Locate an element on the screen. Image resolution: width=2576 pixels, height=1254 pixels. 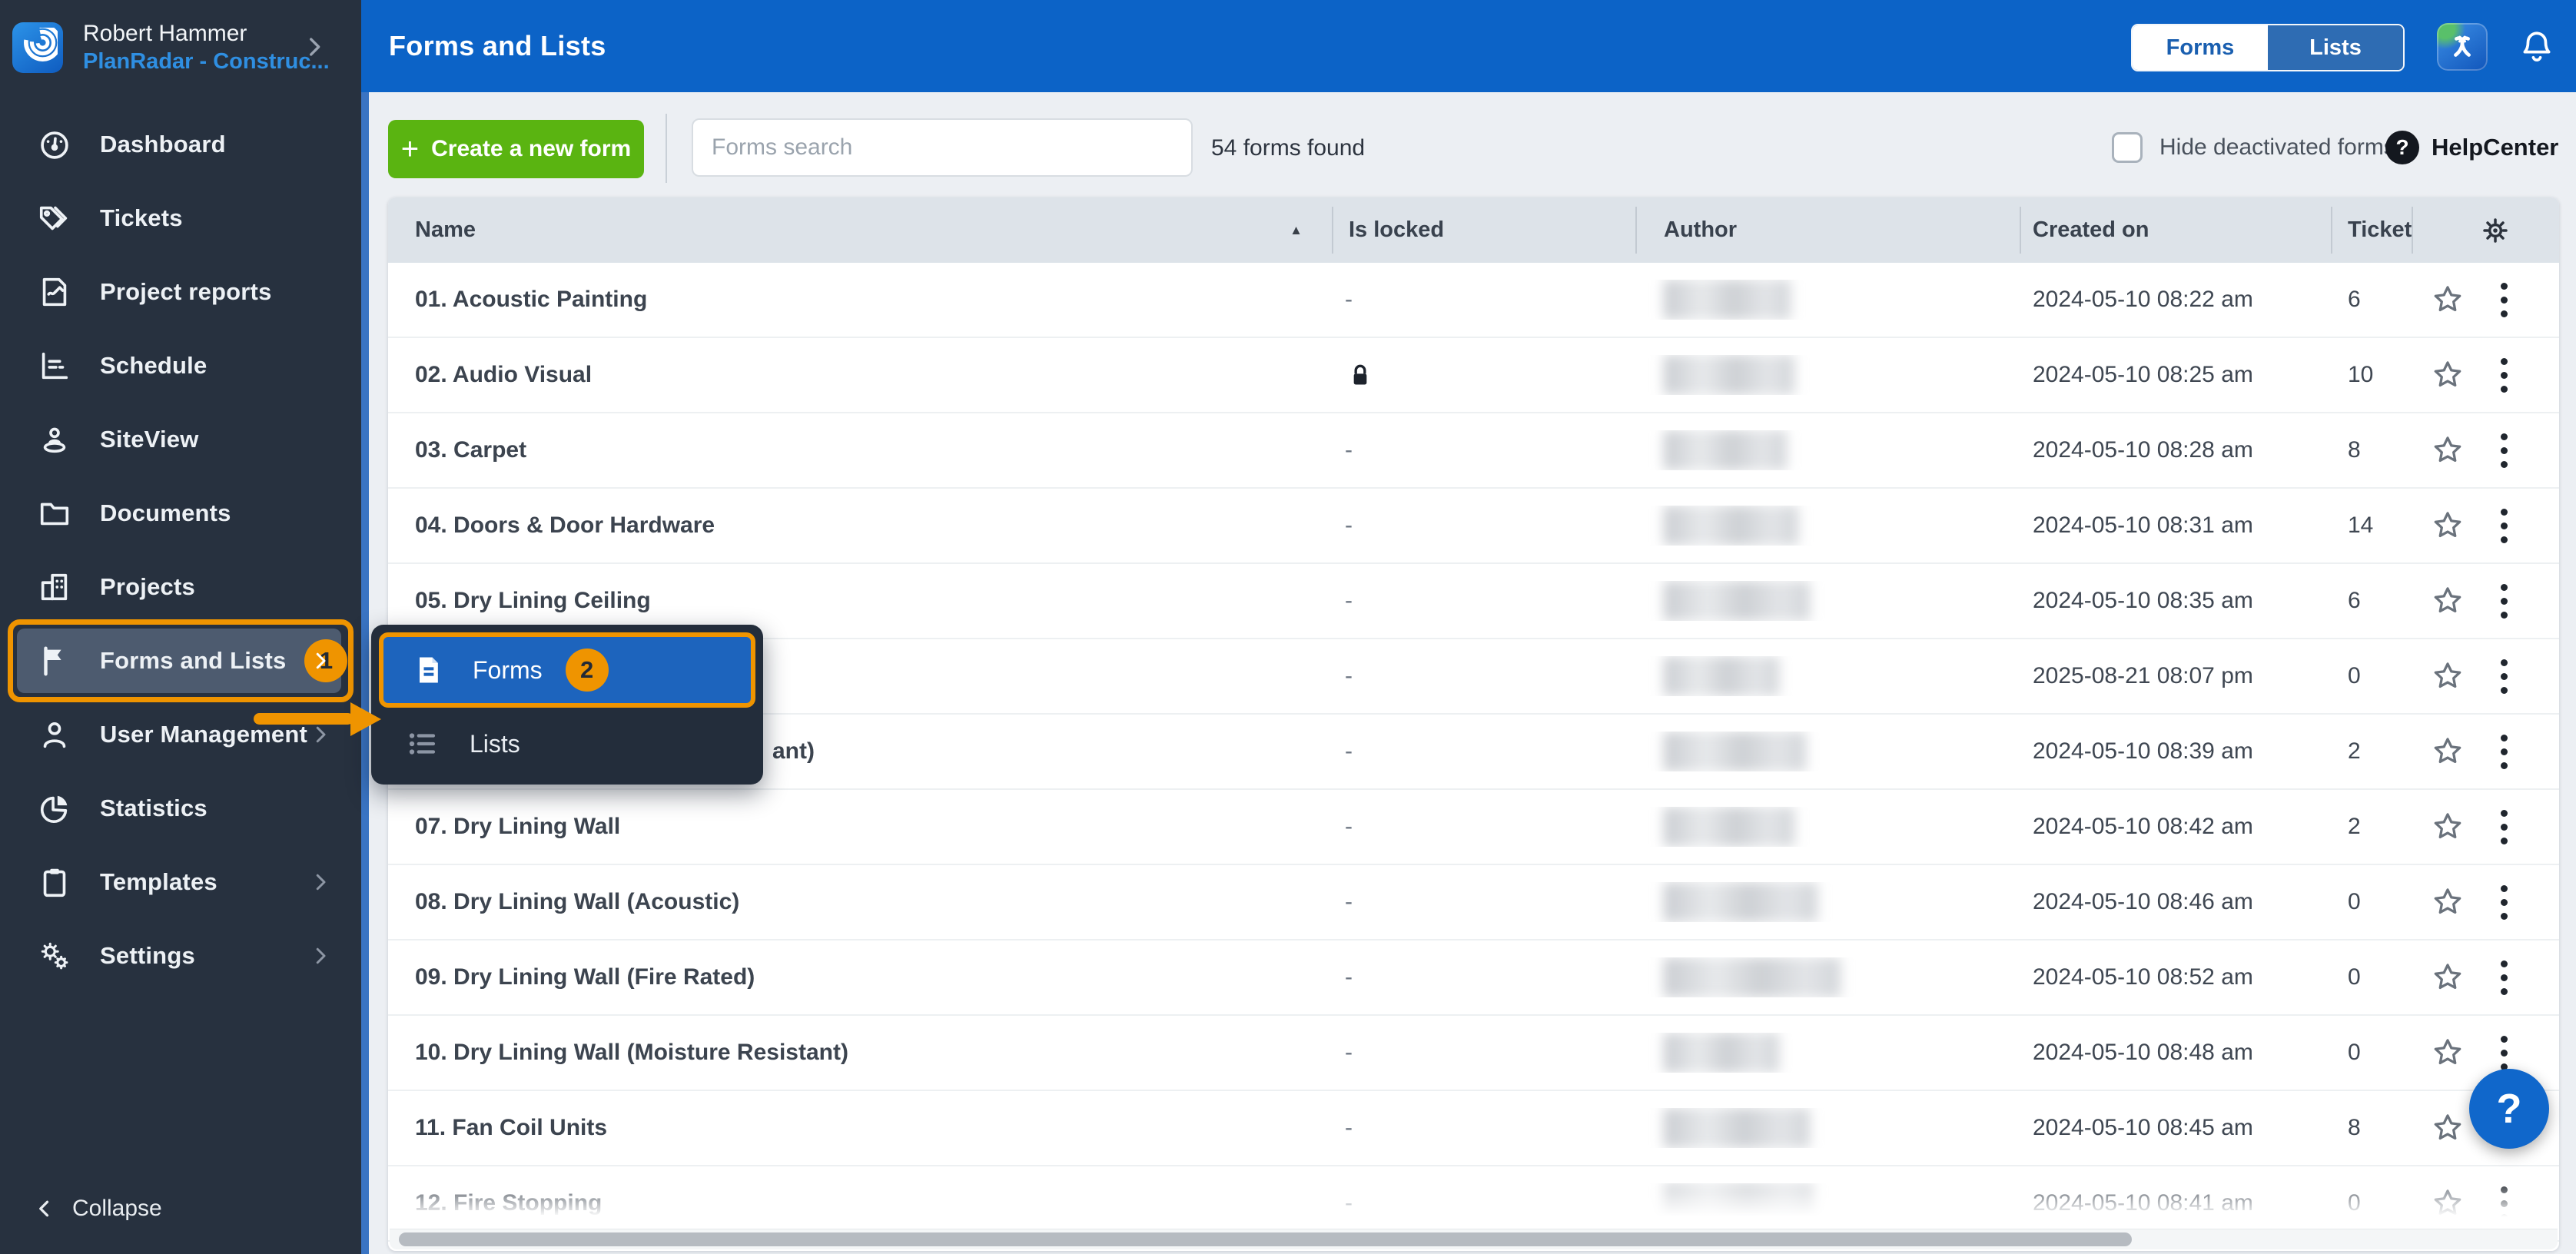
toggle-lists: Lists is located at coordinates (2335, 47).